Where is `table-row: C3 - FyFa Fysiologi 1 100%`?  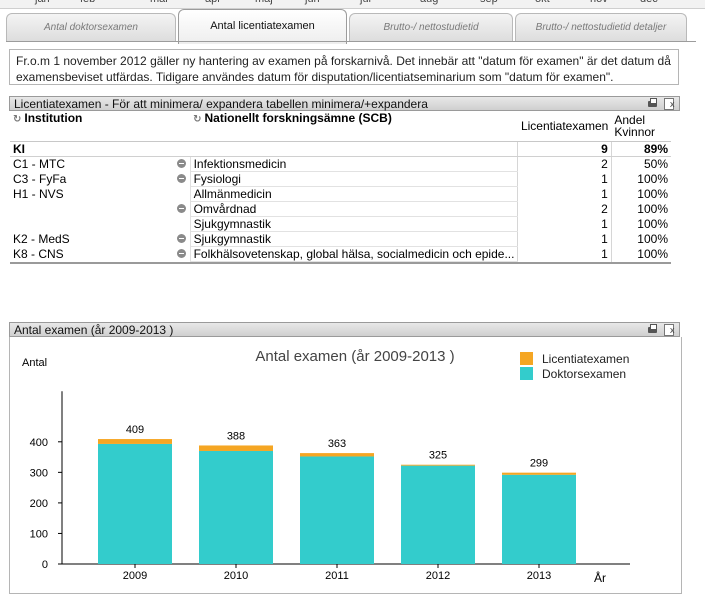
table-row: C3 - FyFa Fysiologi 1 100% is located at coordinates (340, 179).